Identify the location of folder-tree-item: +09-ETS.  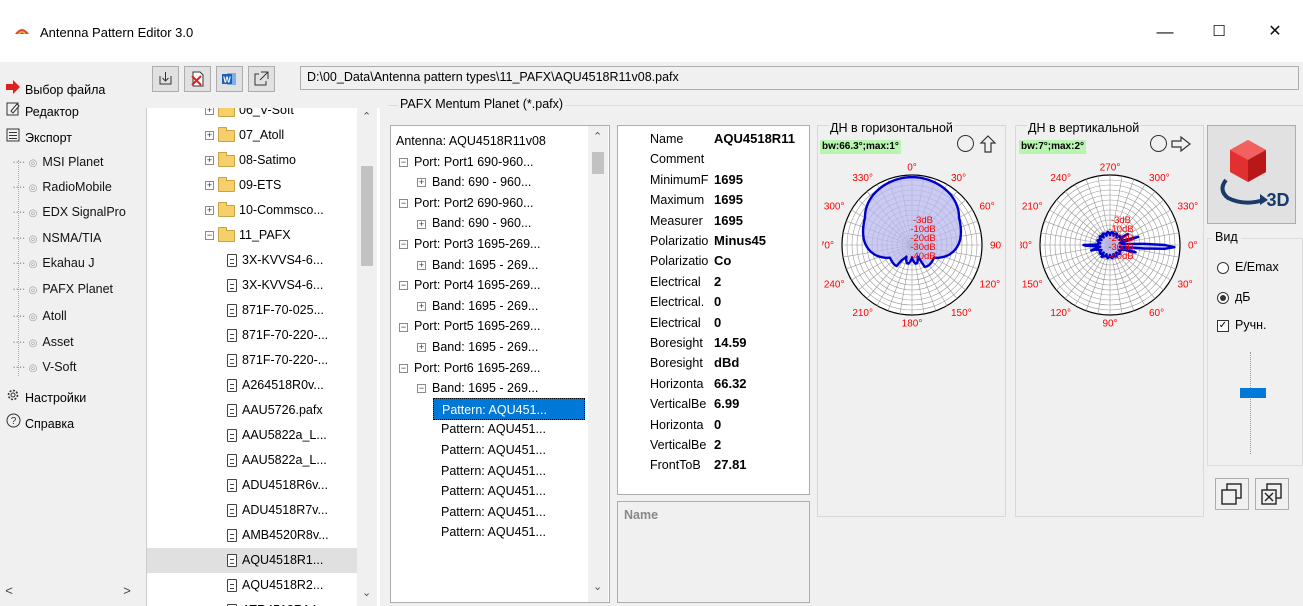
(253, 185).